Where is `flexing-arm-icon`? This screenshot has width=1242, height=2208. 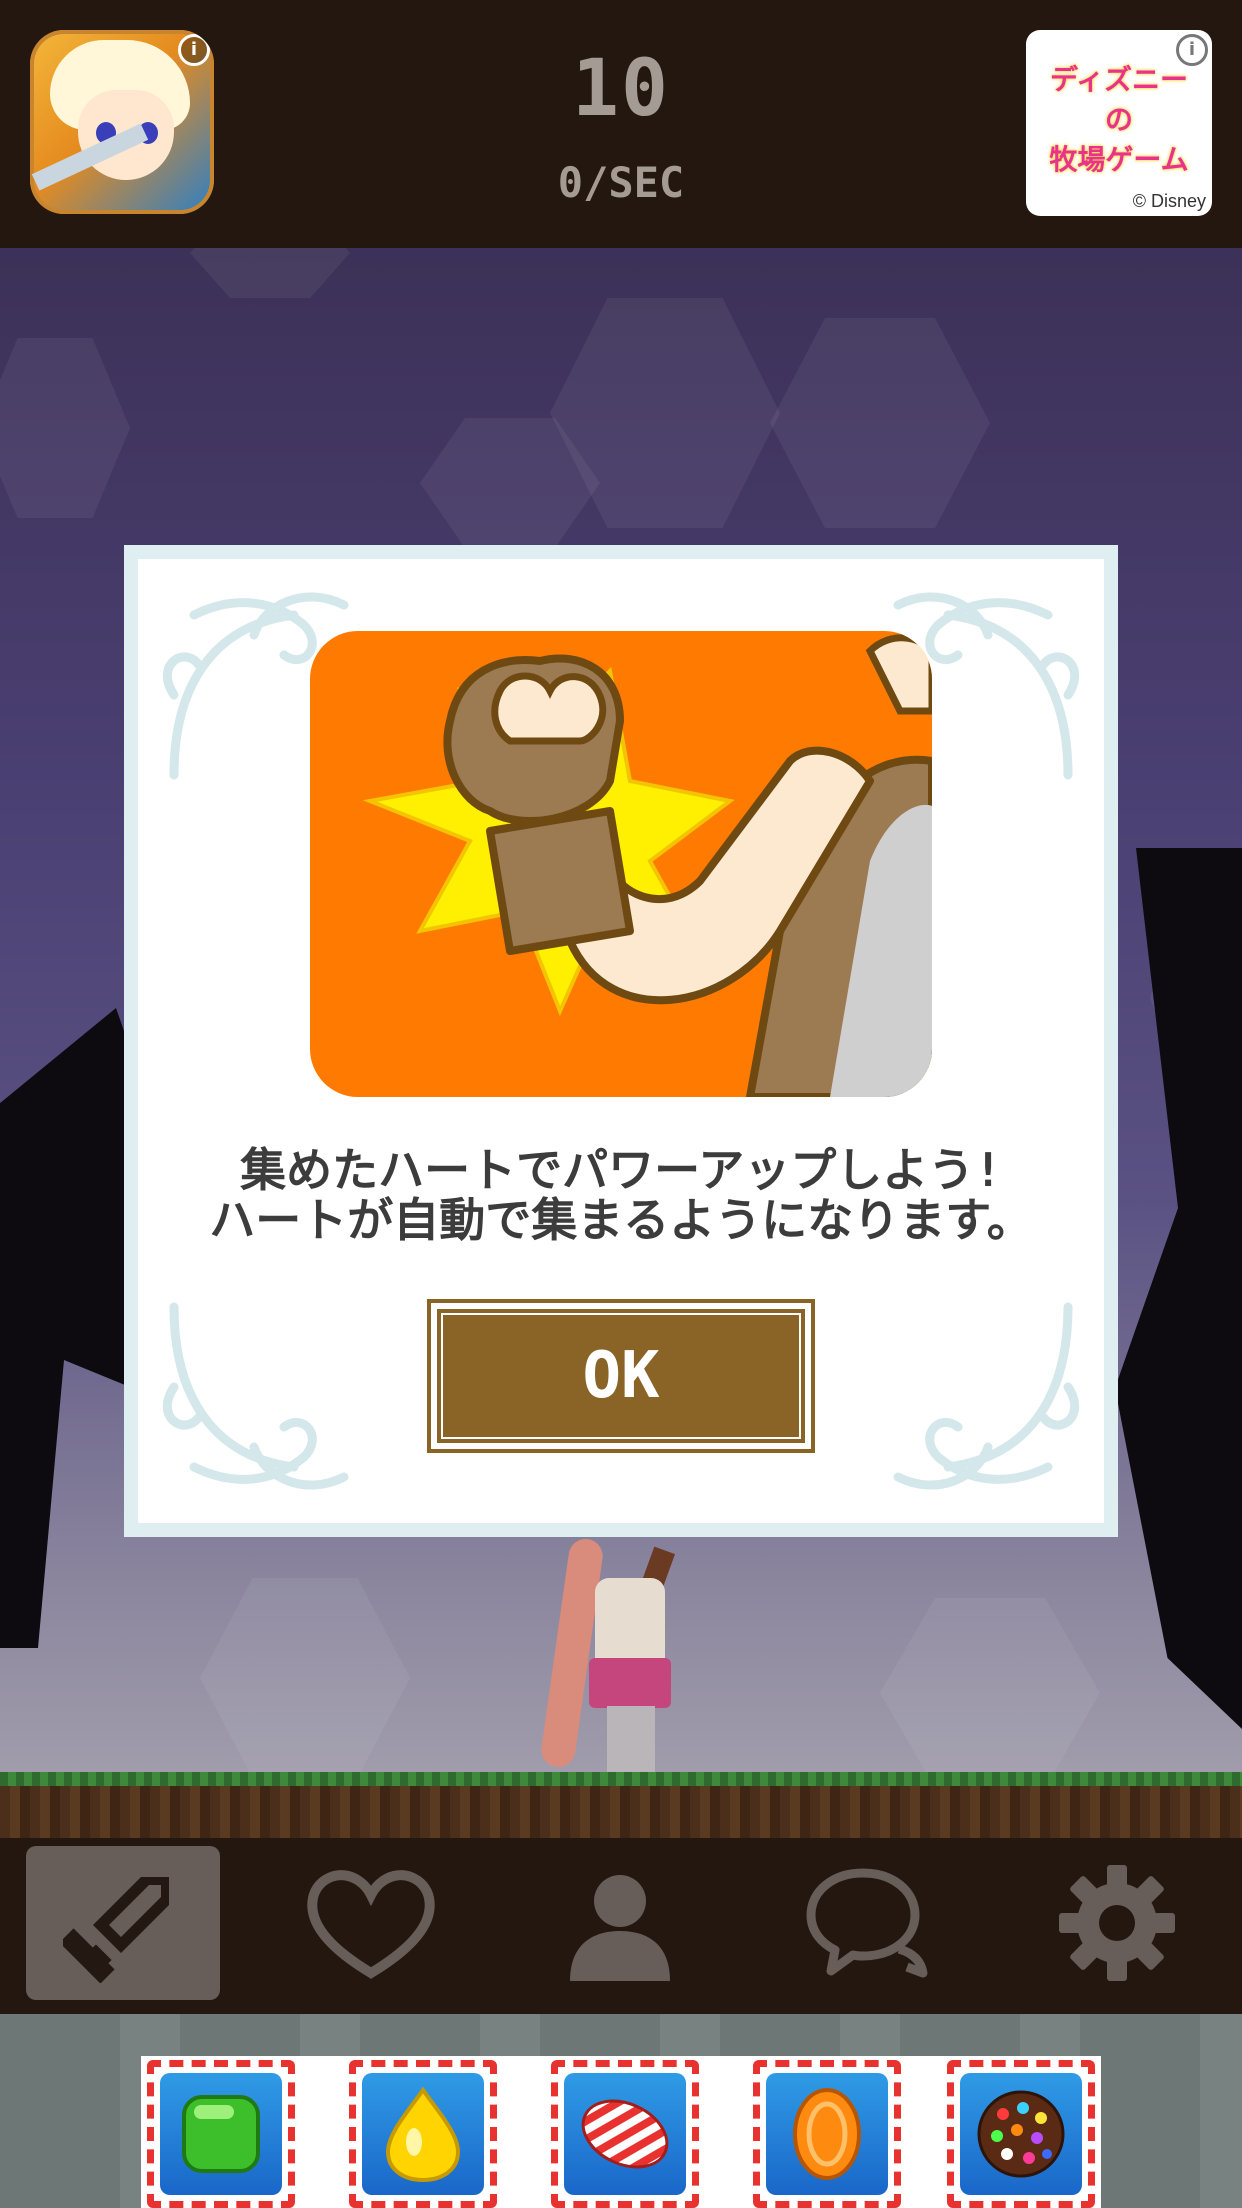 flexing-arm-icon is located at coordinates (621, 864).